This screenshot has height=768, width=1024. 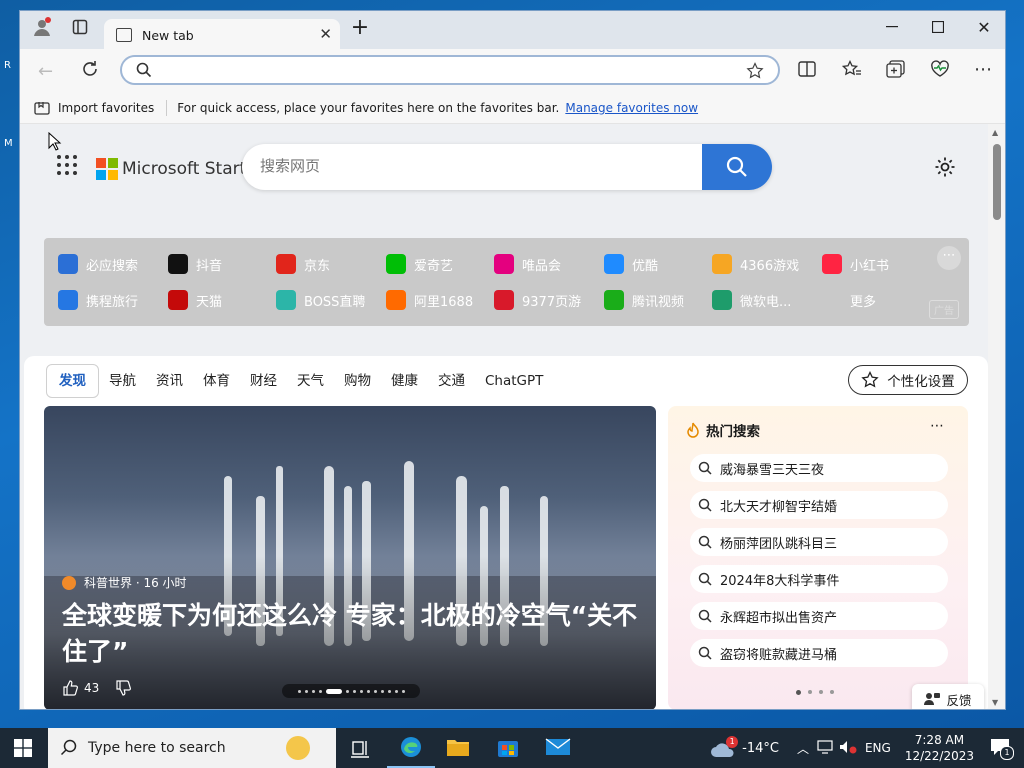 What do you see at coordinates (335, 302) in the screenshot?
I see `quick-link-label: BOSS直聘` at bounding box center [335, 302].